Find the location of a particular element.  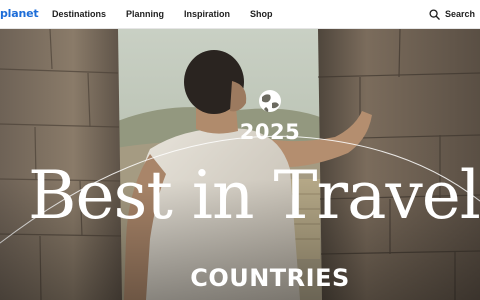

nav-item-destinations: Destinations is located at coordinates (79, 14).